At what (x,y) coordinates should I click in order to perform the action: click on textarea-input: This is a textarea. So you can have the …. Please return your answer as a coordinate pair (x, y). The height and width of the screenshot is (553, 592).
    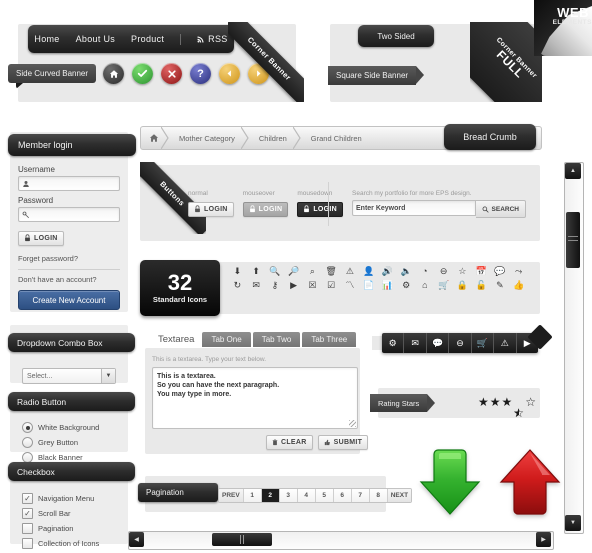
    Looking at the image, I should click on (255, 398).